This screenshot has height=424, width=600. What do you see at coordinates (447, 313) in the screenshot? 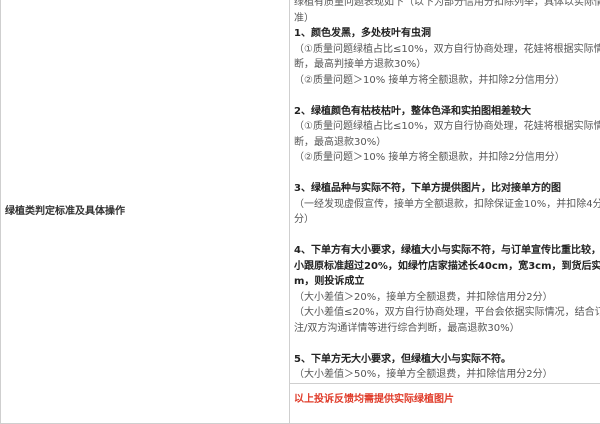
I see `criteria-detail: （大小差值≤20%，双方自行协商处理，平台会依据实际情况，结合订单/备` at bounding box center [447, 313].